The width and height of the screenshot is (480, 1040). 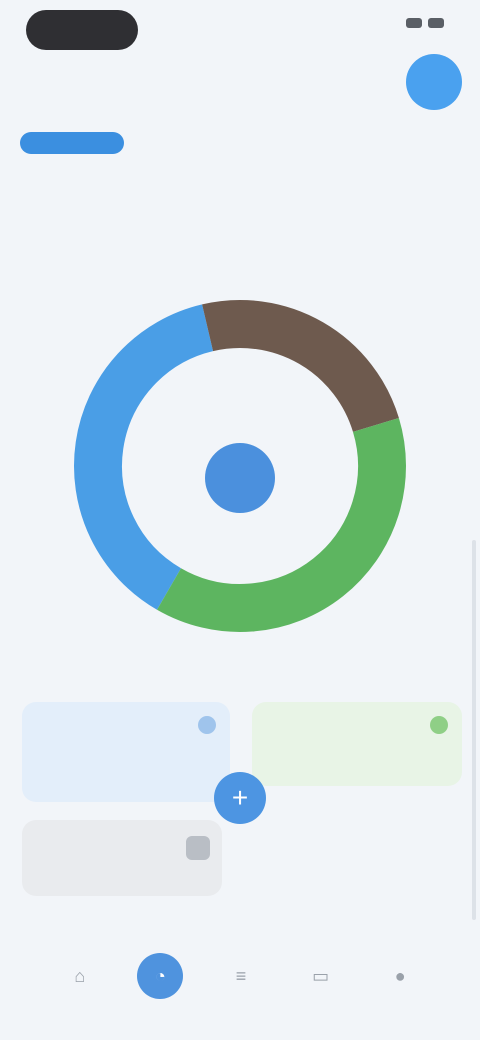 I want to click on scrollbar, so click(x=474, y=730).